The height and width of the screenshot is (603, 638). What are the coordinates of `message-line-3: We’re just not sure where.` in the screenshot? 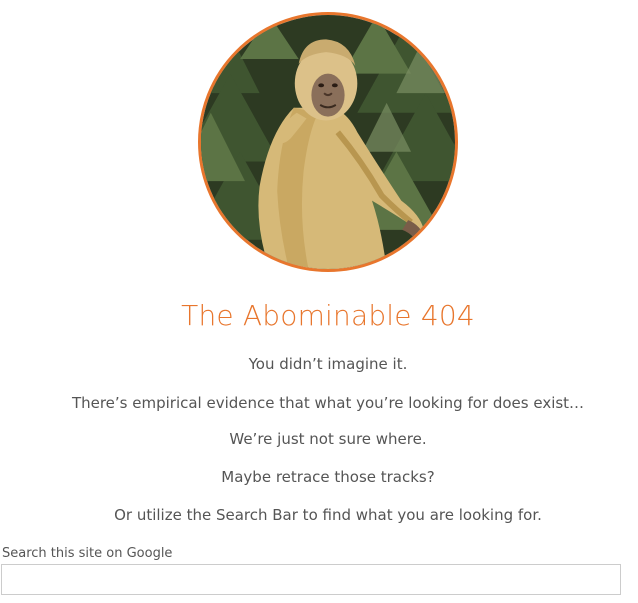 It's located at (328, 439).